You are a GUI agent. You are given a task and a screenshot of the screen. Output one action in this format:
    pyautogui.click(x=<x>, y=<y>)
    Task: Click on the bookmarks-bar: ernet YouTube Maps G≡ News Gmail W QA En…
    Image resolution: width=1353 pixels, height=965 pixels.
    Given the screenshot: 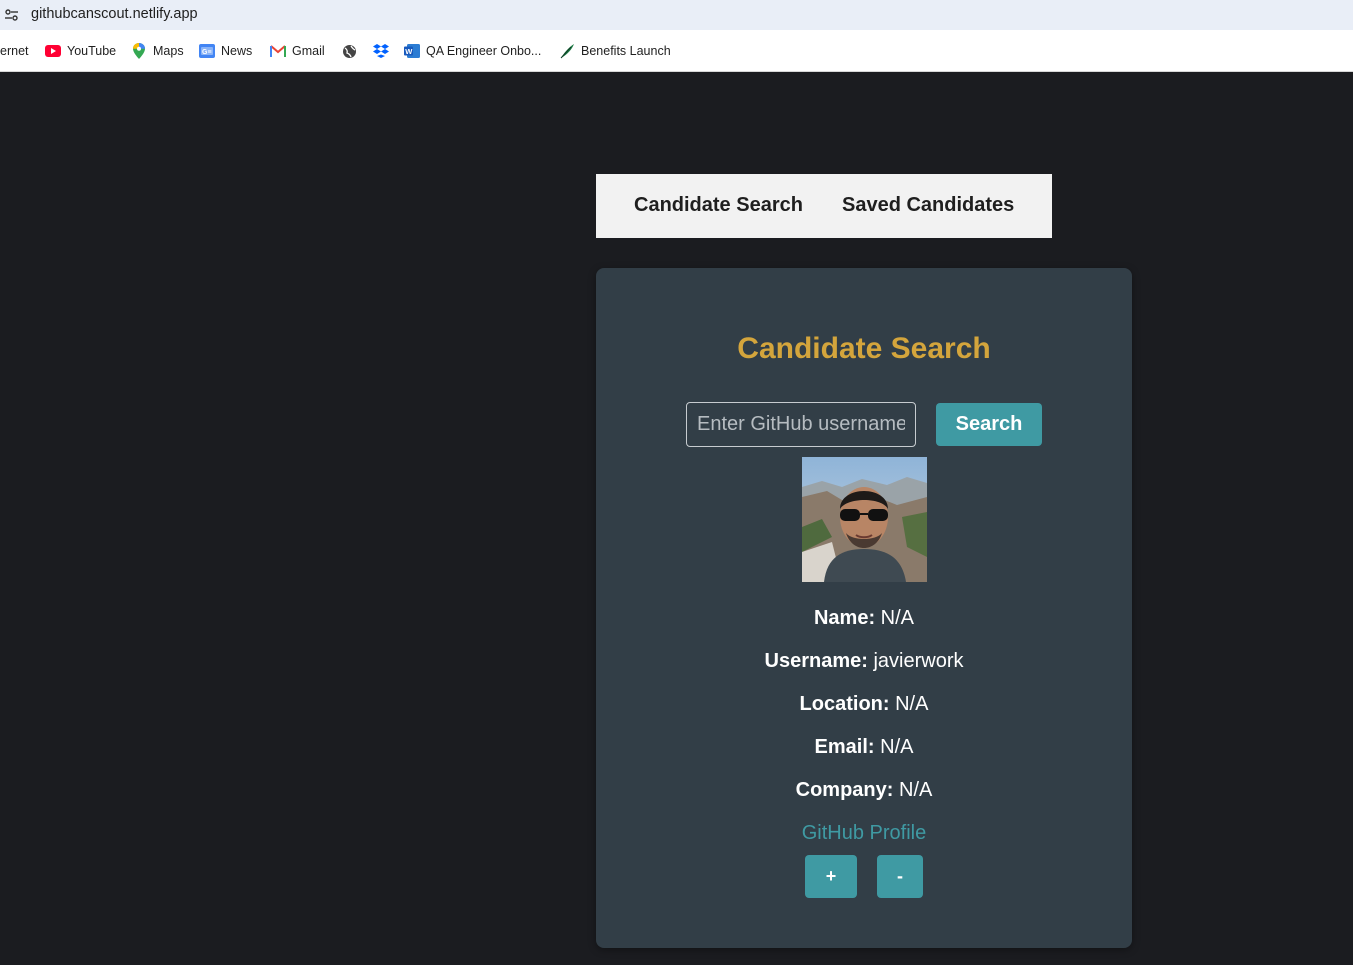 What is the action you would take?
    pyautogui.click(x=676, y=51)
    